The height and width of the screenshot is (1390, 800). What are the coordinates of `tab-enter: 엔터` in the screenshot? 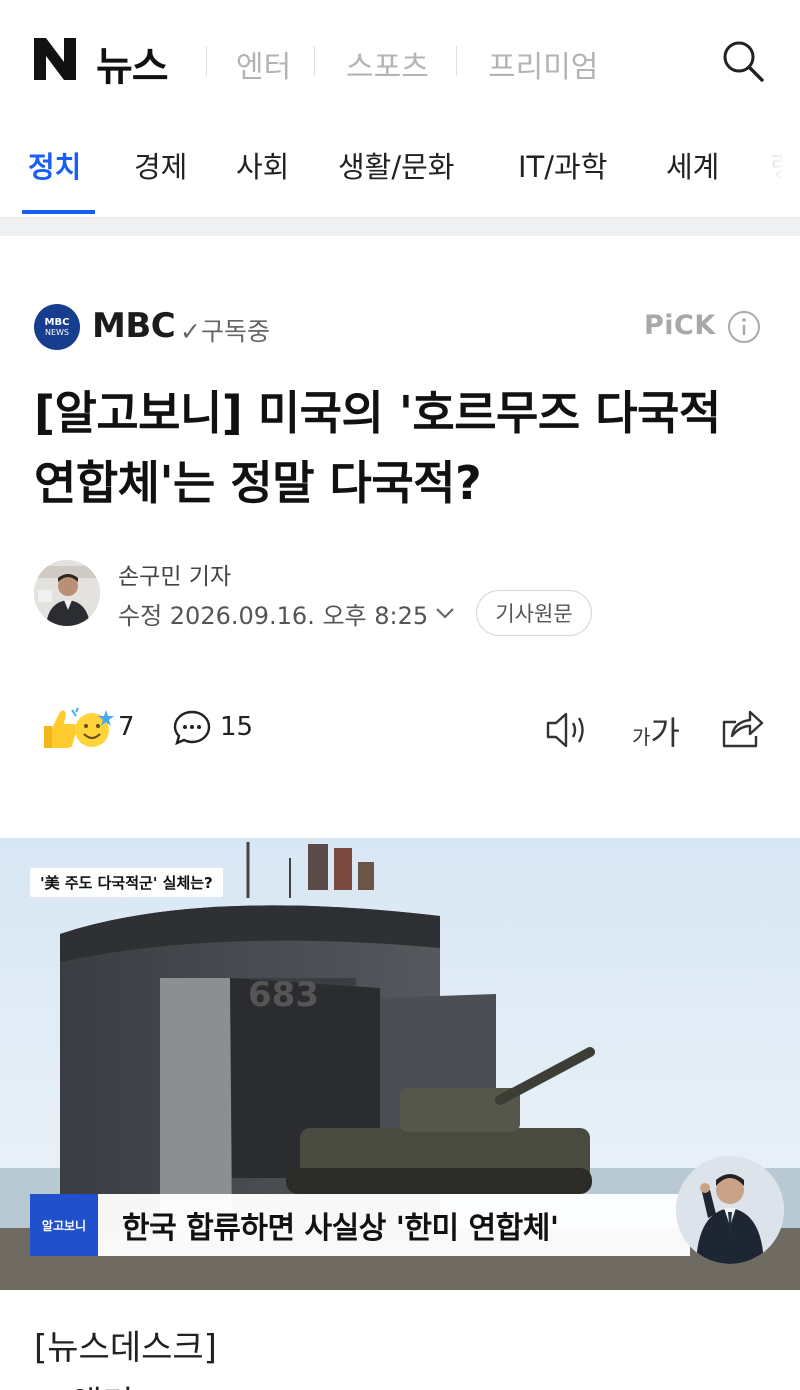 It's located at (263, 64).